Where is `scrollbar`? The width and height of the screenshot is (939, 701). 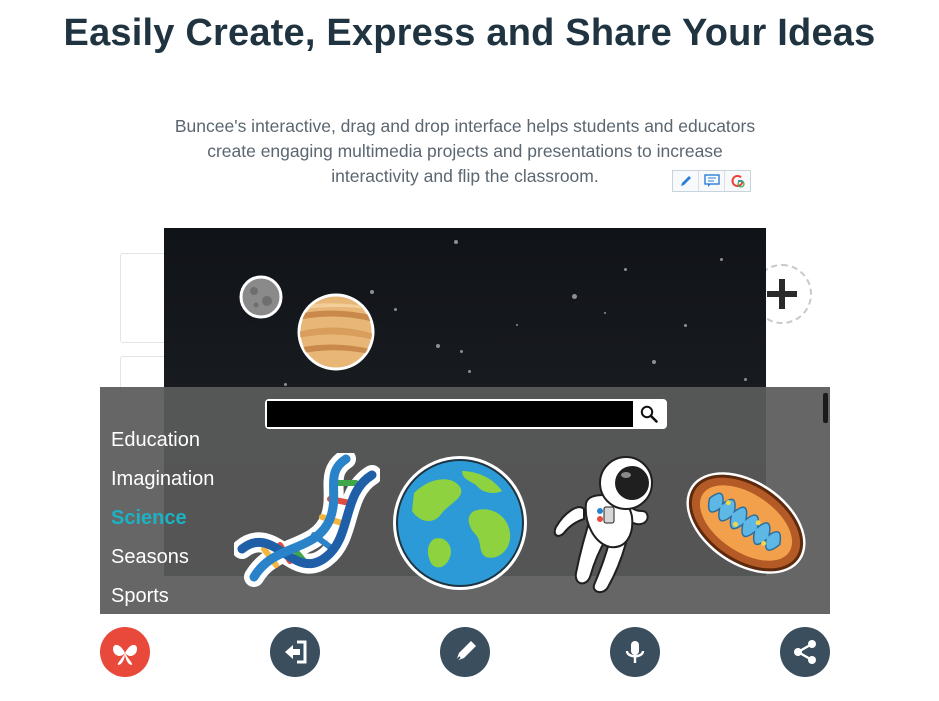
scrollbar is located at coordinates (825, 408).